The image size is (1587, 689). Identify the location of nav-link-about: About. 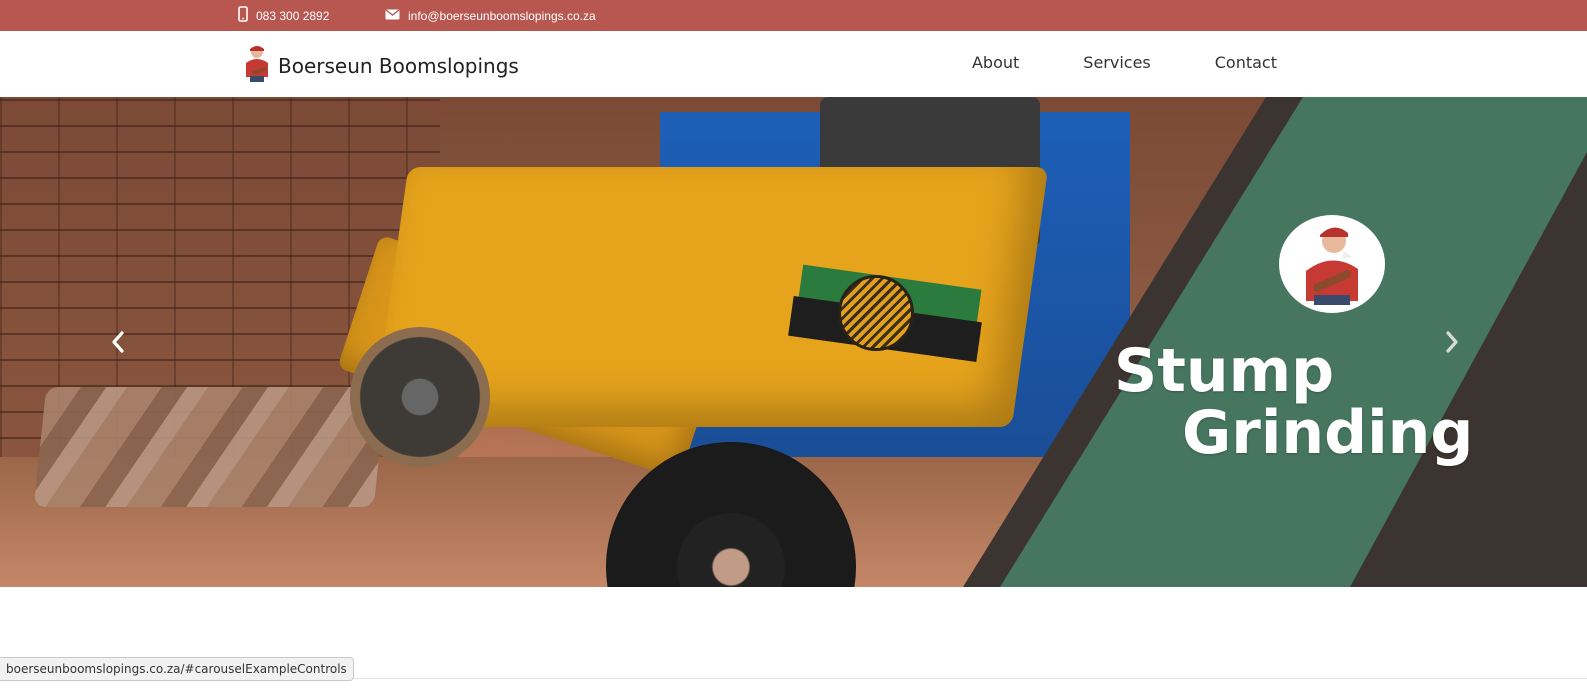
(995, 62).